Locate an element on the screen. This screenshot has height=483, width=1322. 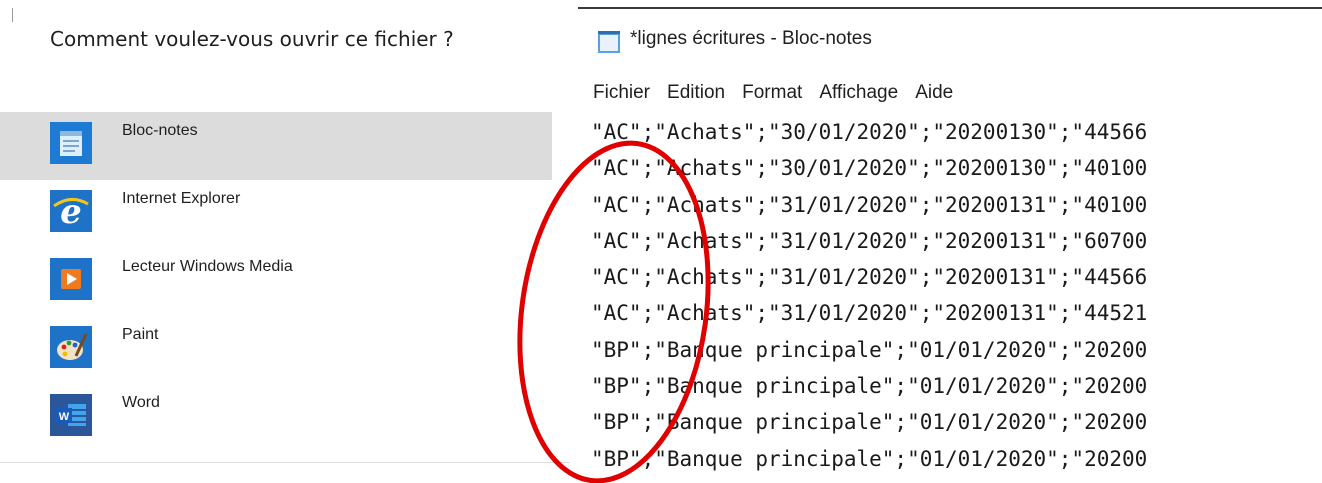
app-item-lecteur-windows-media: Lecteur Windows Media is located at coordinates (276, 282).